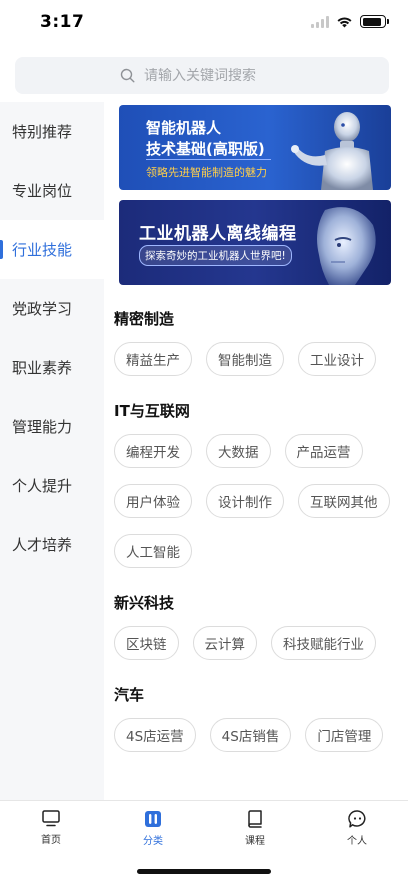  I want to click on tag-group: 4S店运营 4S店销售 门店管理, so click(261, 735).